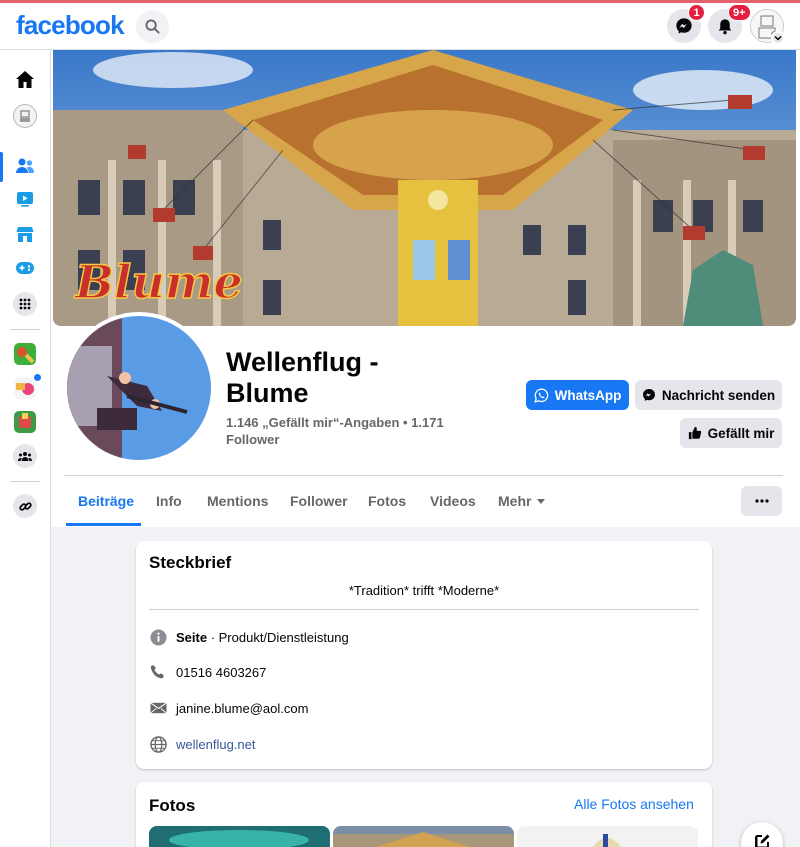  I want to click on tab-info: Info, so click(169, 501).